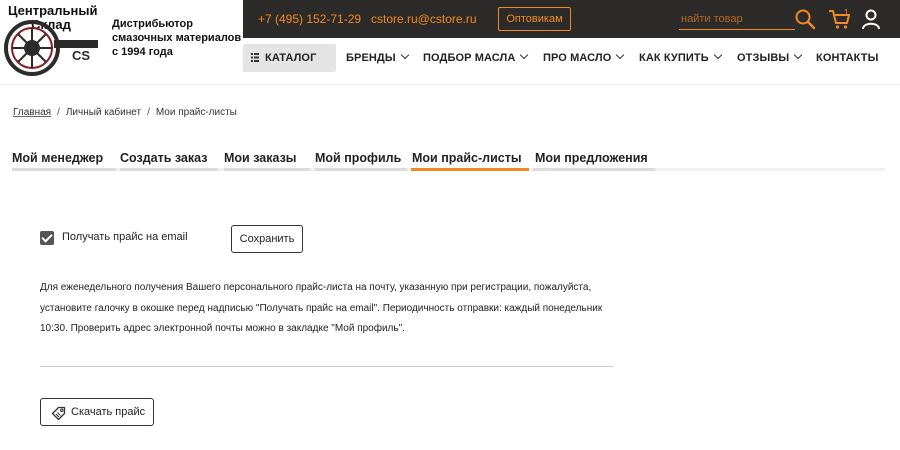 The image size is (900, 450). I want to click on tab-price-lists-label: Мои прайс-листы, so click(467, 158).